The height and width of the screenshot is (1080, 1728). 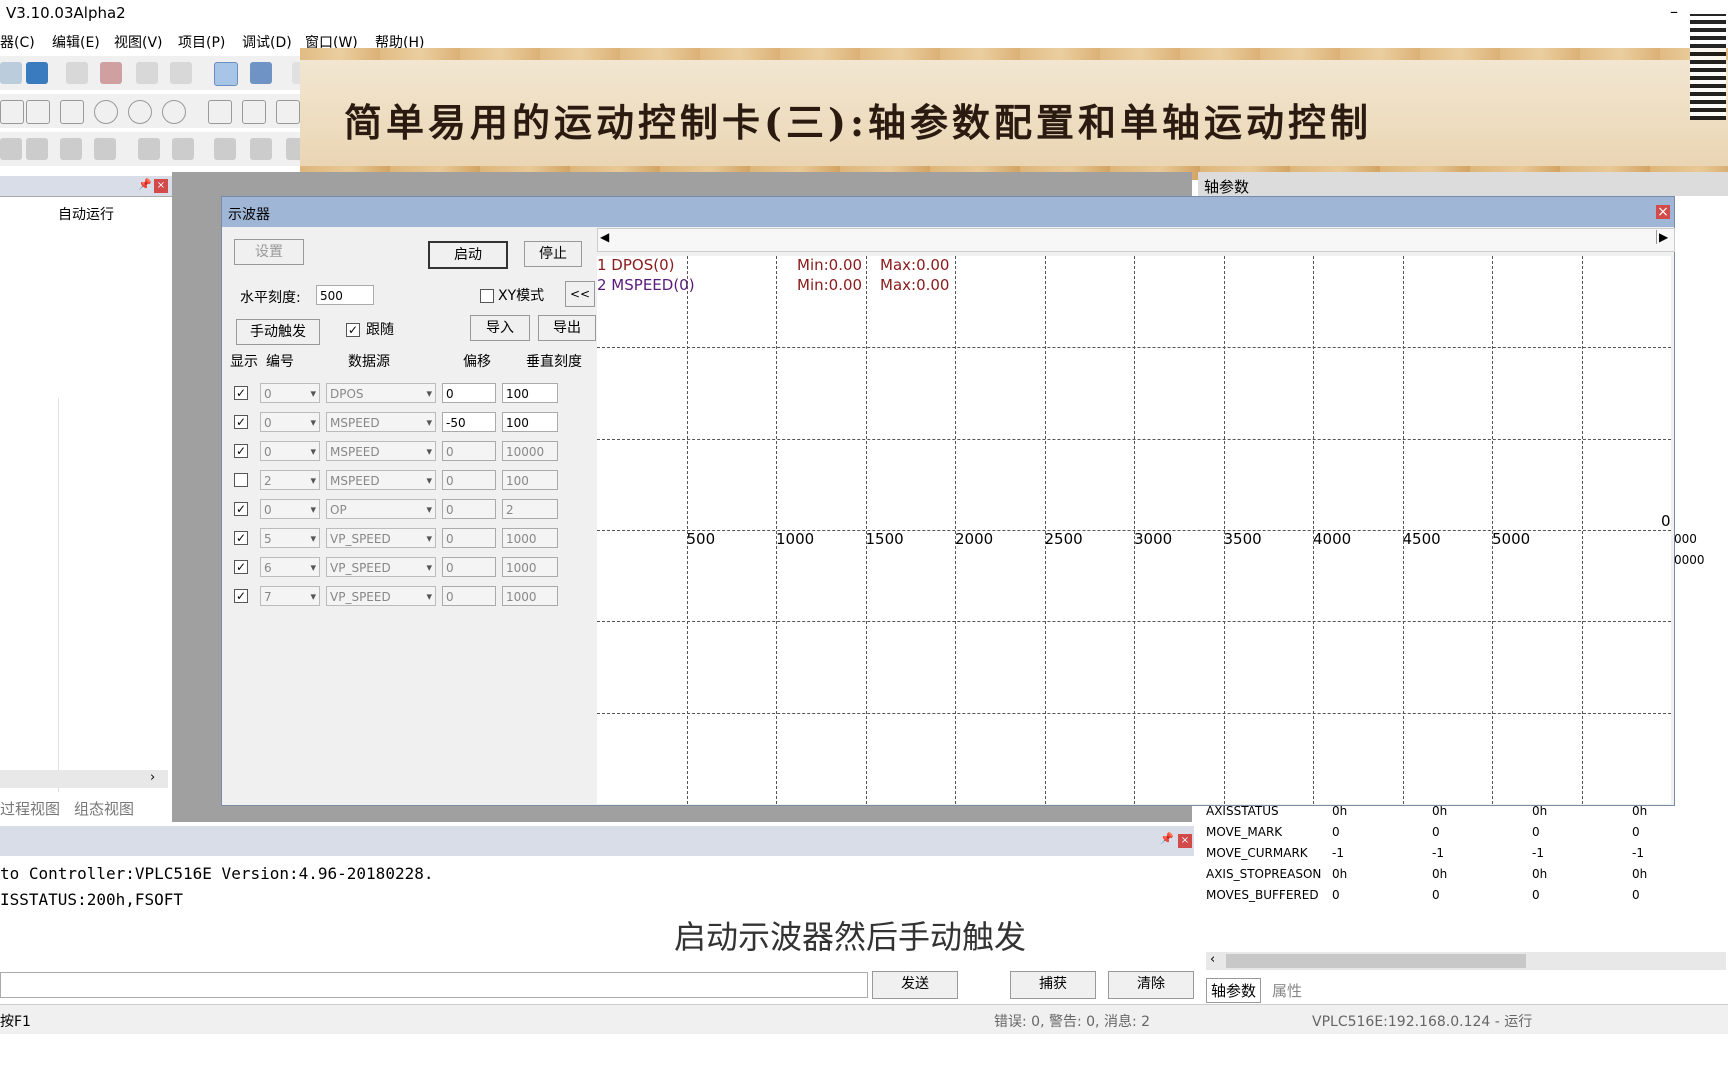 I want to click on circle-icon, so click(x=106, y=112).